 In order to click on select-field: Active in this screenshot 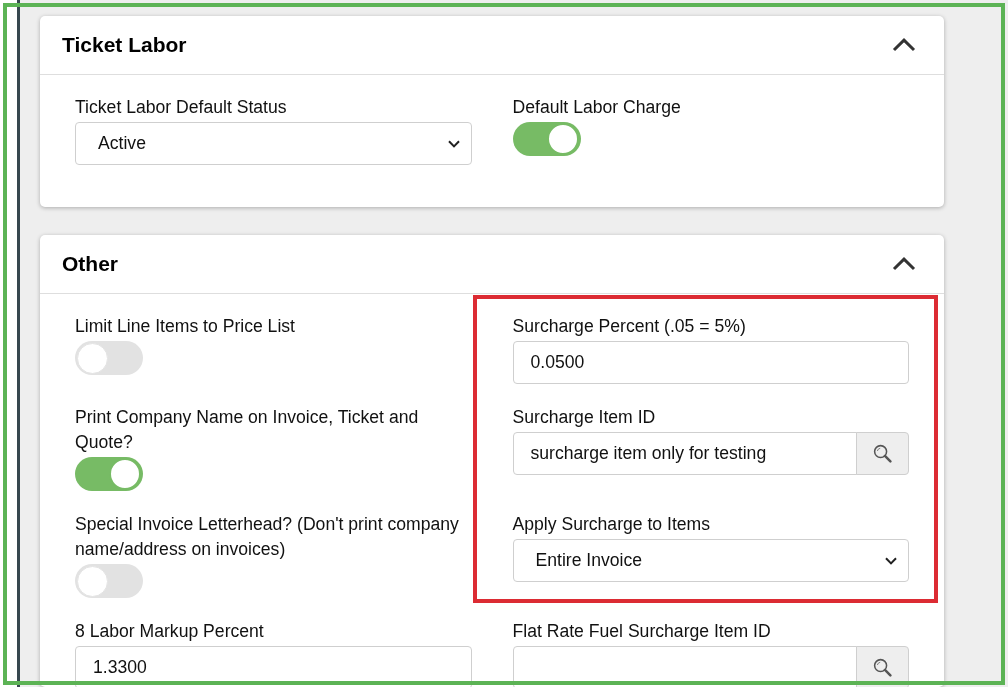, I will do `click(273, 143)`.